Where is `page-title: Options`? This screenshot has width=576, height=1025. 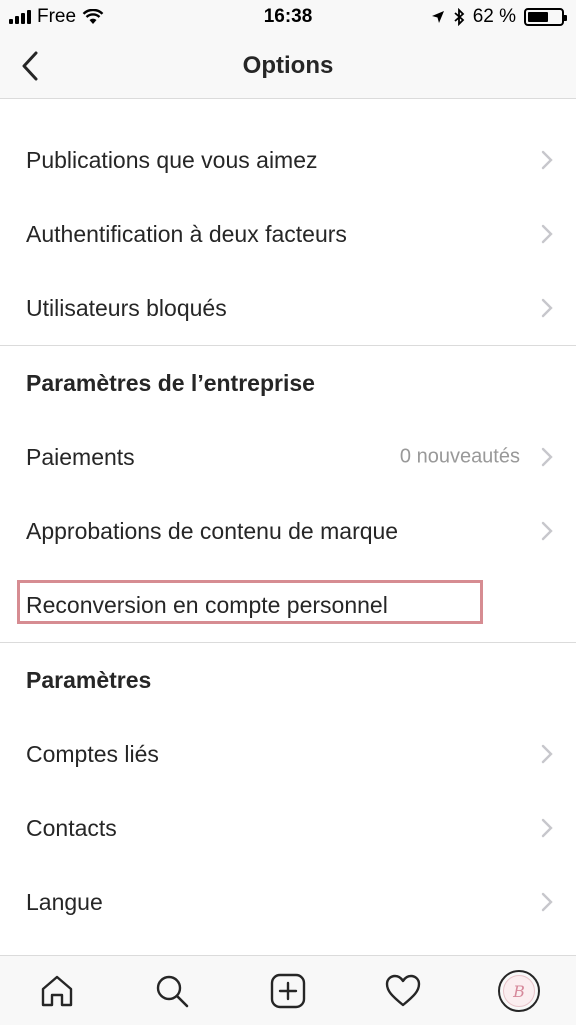 page-title: Options is located at coordinates (288, 65).